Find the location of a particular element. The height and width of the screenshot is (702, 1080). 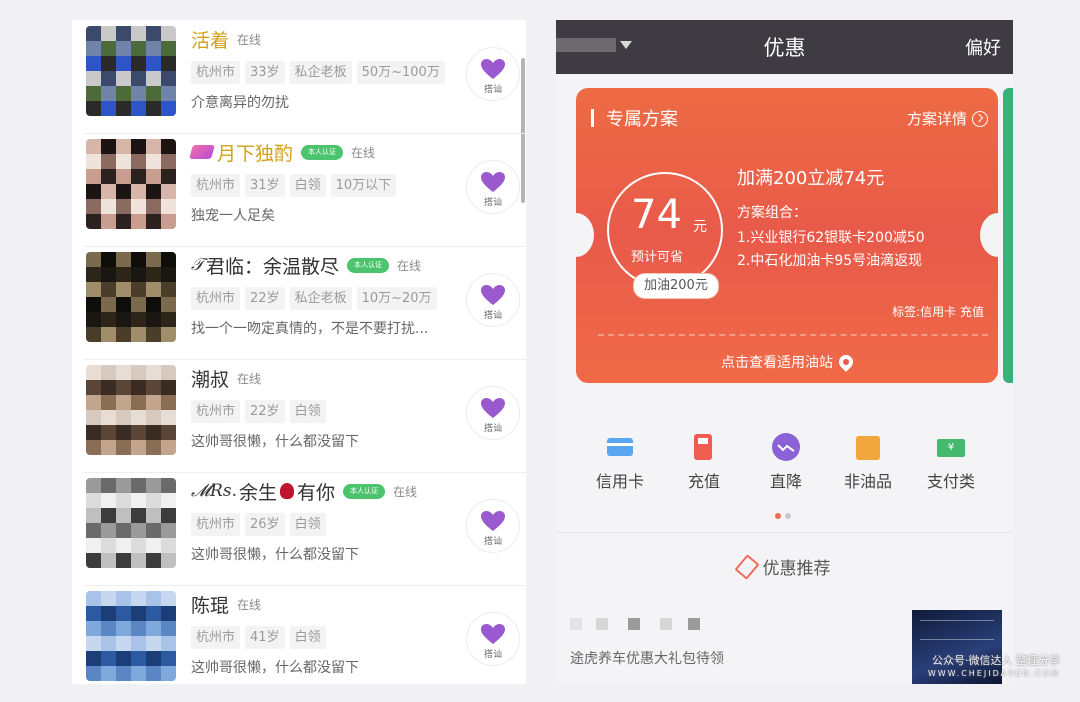

list-item: 月下独酌 本人认证 在线 杭州市 31岁 白领 10万以下 独宠一人足矣 搭讪 is located at coordinates (305, 190).